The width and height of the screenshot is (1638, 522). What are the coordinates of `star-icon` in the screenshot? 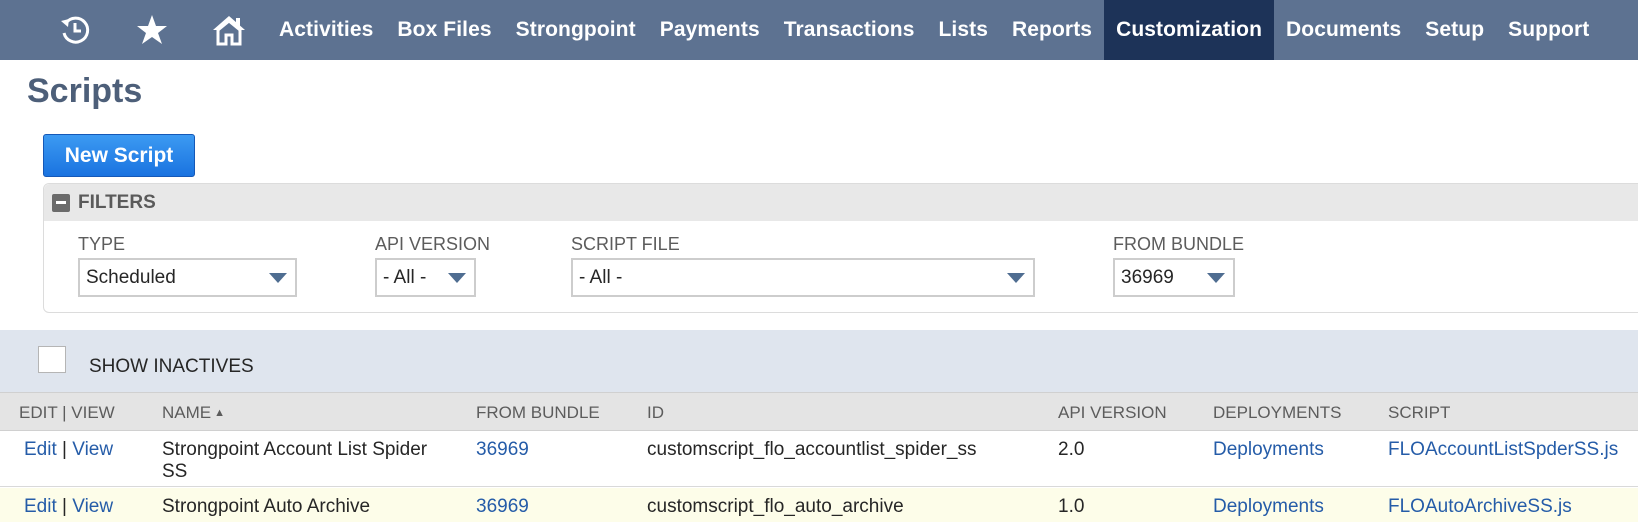 It's located at (151, 30).